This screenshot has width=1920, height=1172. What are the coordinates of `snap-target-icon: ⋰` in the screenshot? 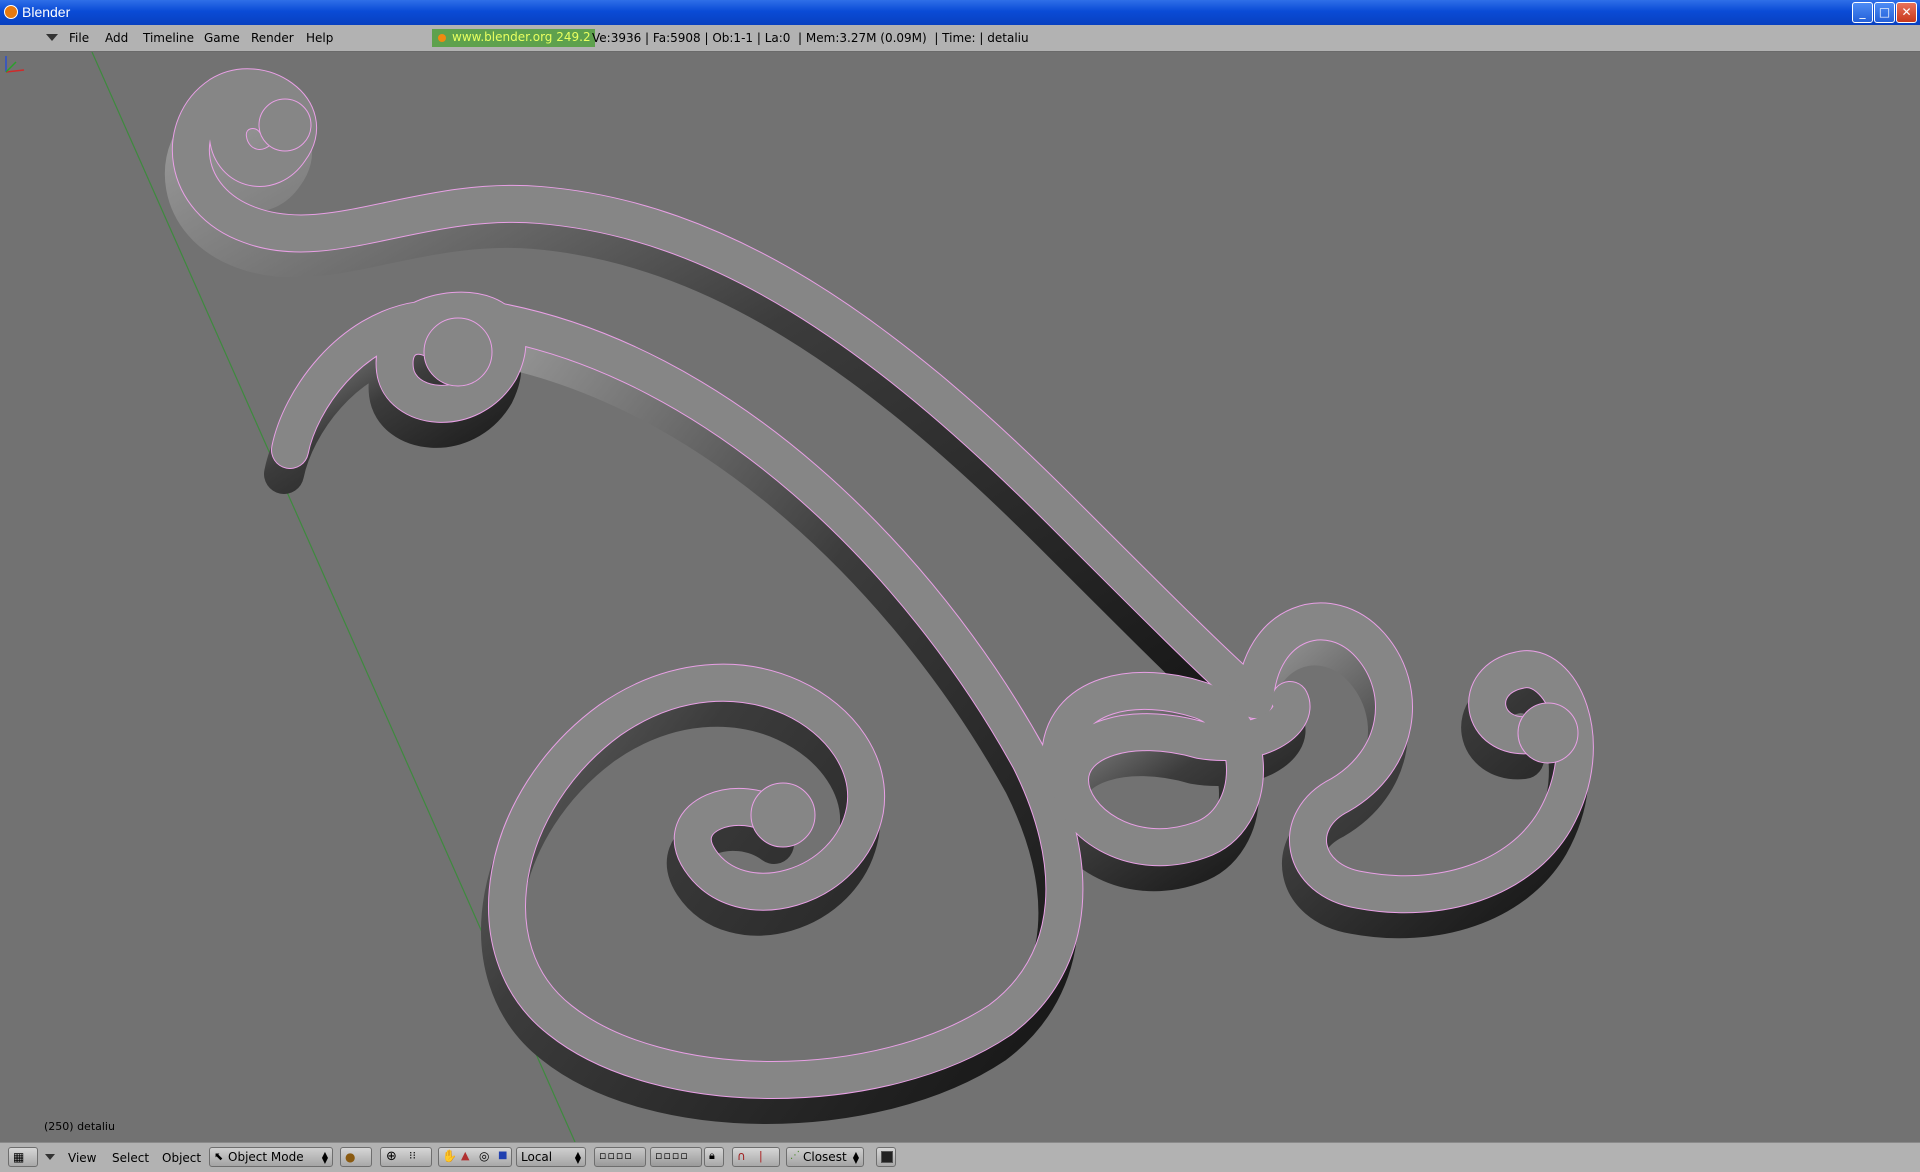 It's located at (795, 1155).